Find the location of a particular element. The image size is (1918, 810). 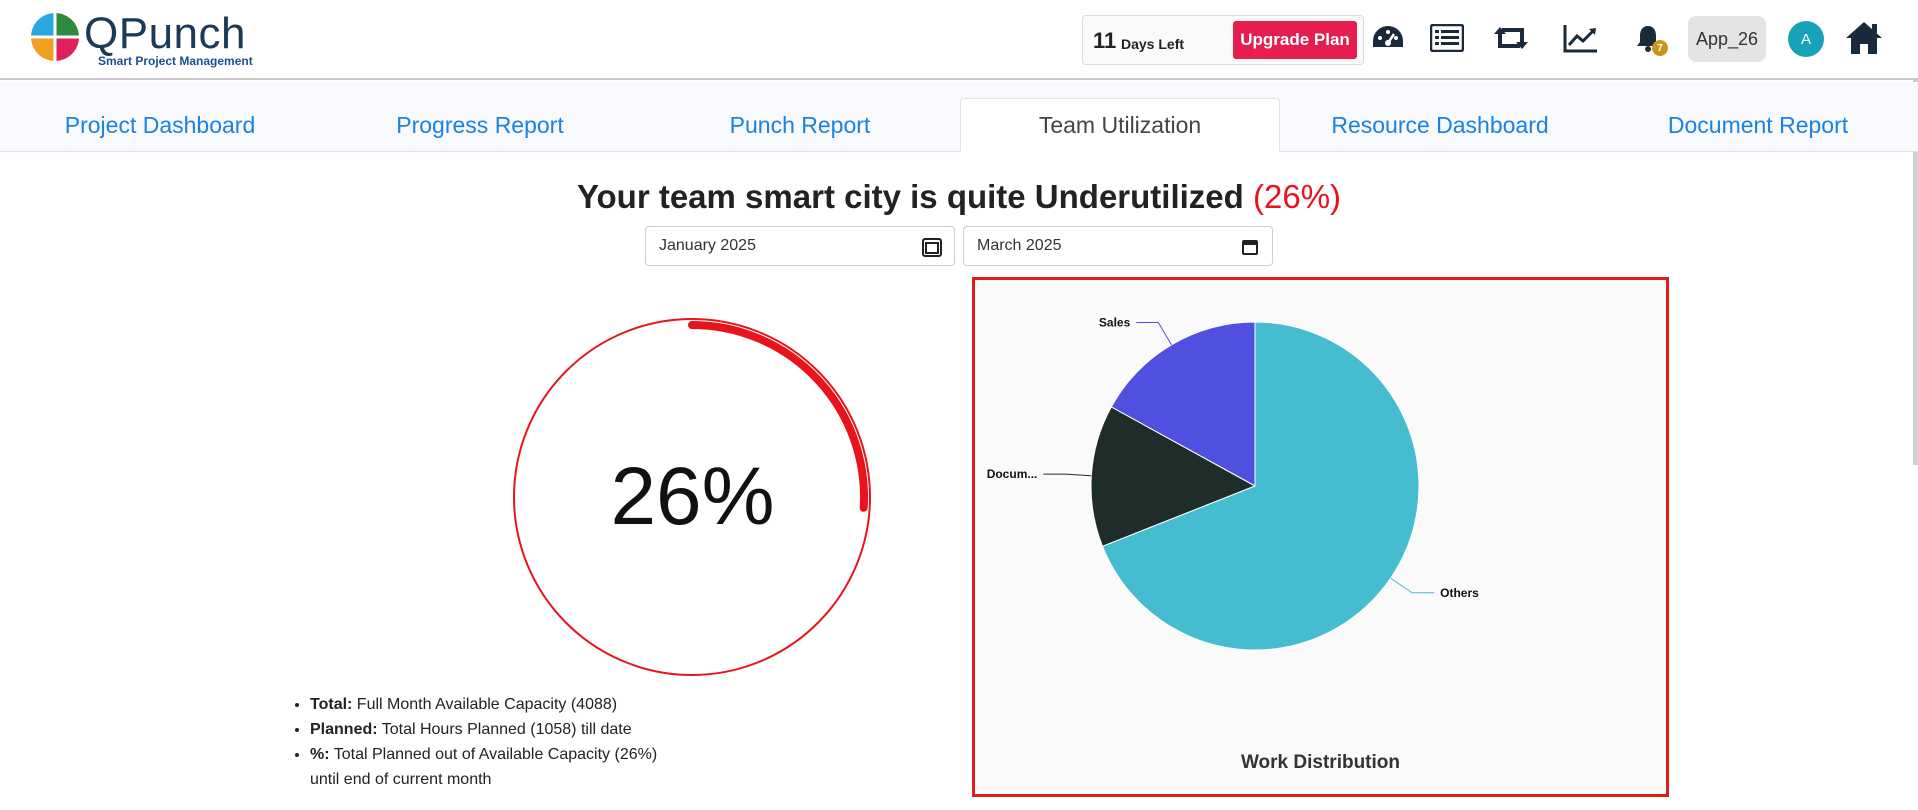

chart-title: Work Distribution is located at coordinates (1320, 762).